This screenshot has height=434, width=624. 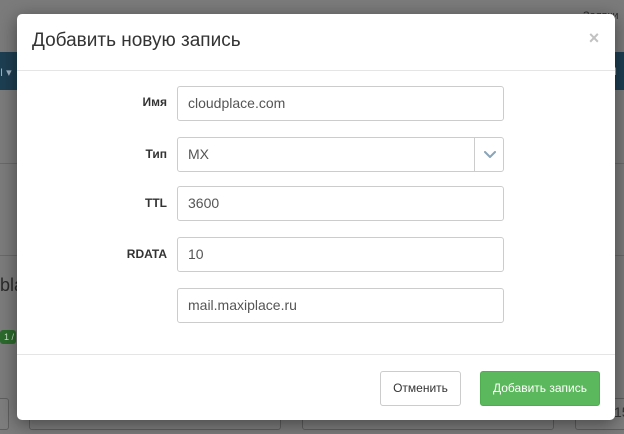 I want to click on cancel-button: Отменить, so click(x=420, y=388).